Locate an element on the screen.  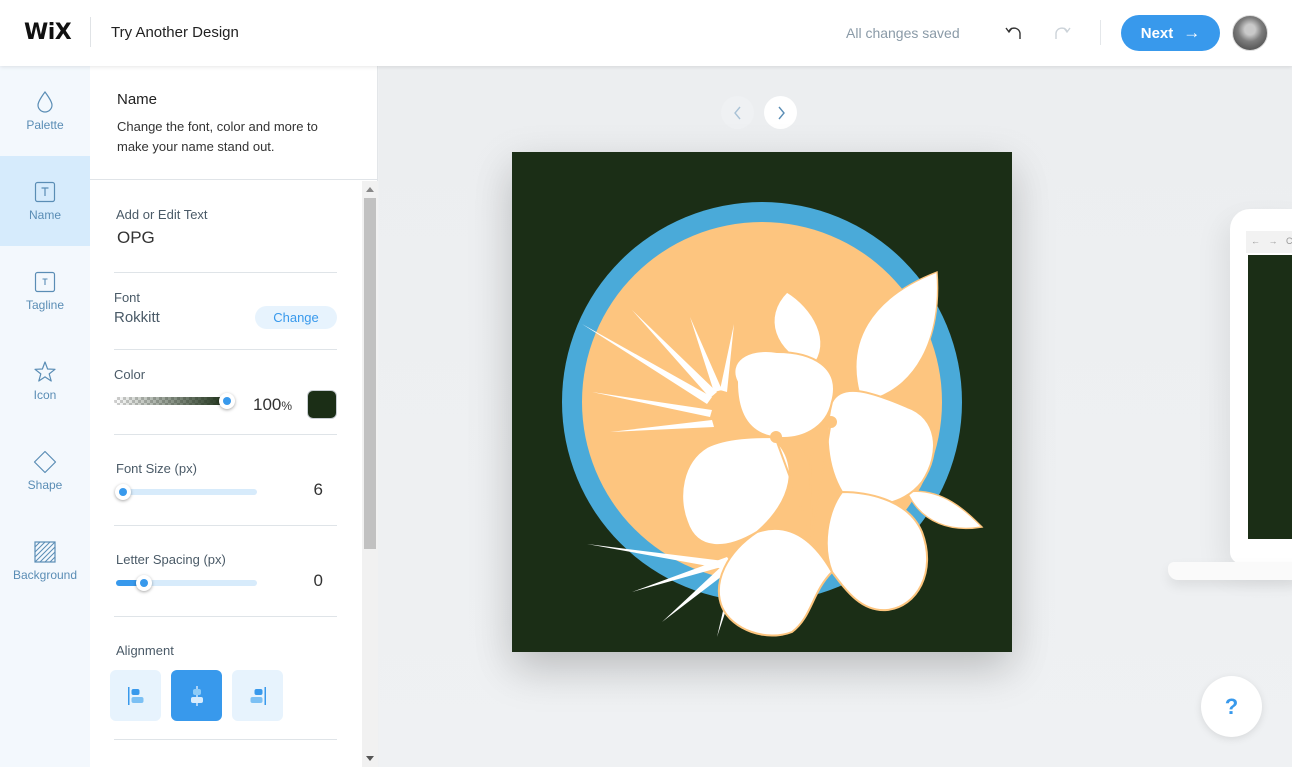
star-icon is located at coordinates (45, 372).